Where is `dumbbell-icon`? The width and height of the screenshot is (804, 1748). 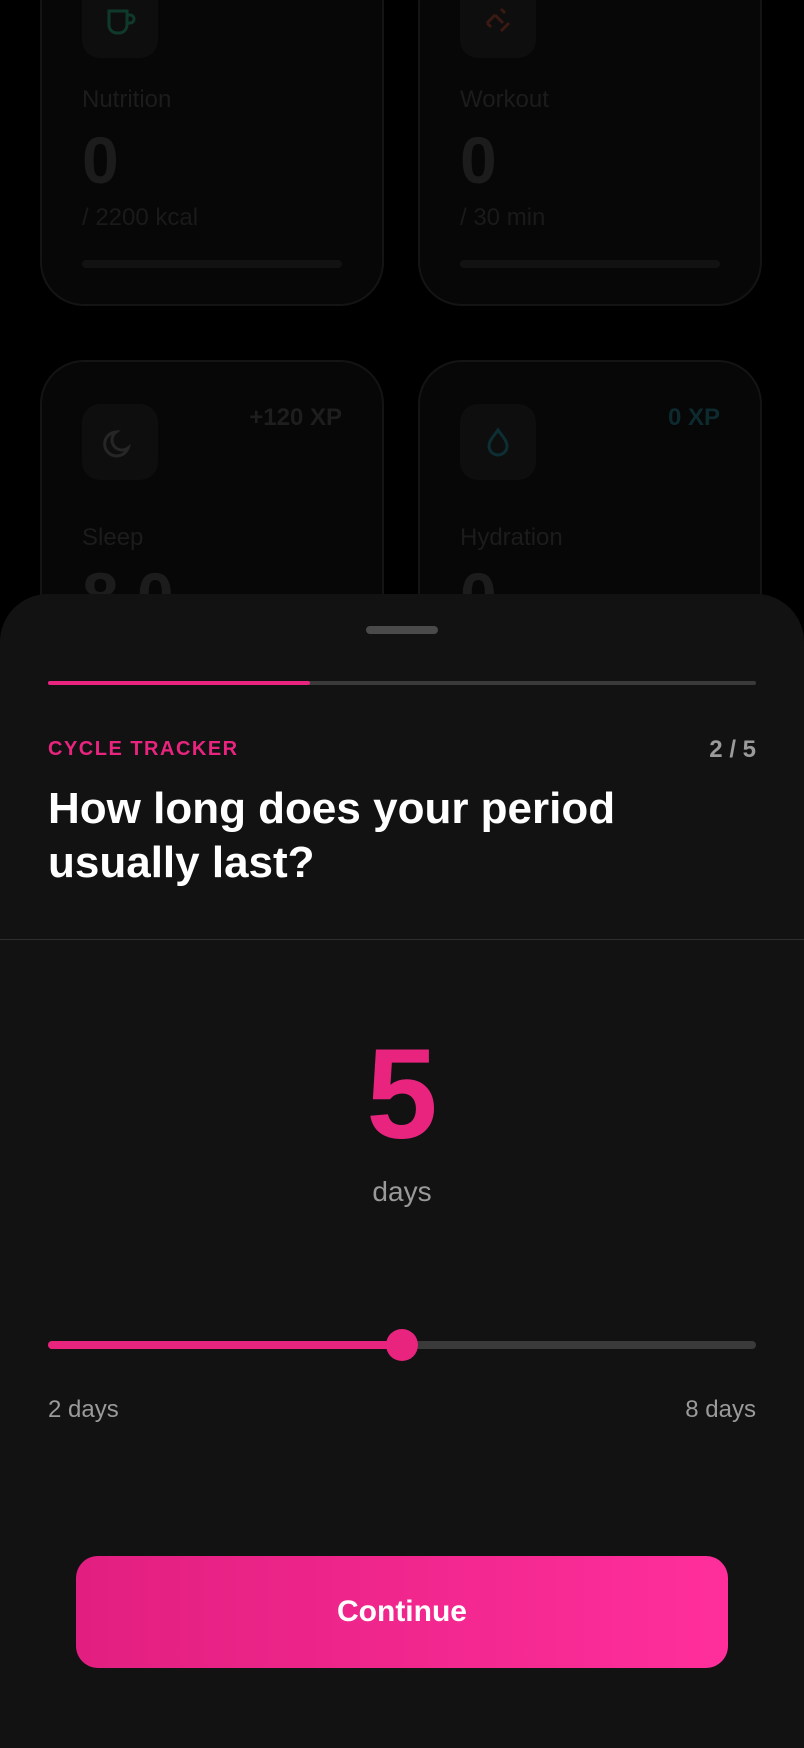 dumbbell-icon is located at coordinates (498, 29).